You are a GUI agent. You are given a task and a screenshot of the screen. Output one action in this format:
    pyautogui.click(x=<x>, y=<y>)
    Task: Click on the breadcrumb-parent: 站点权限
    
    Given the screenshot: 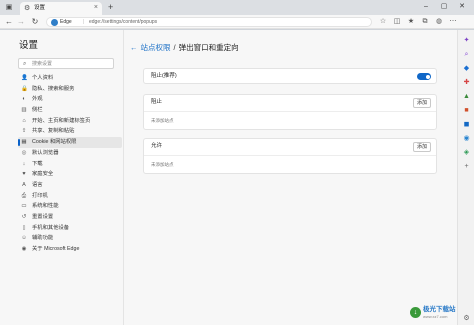 What is the action you would take?
    pyautogui.click(x=156, y=47)
    